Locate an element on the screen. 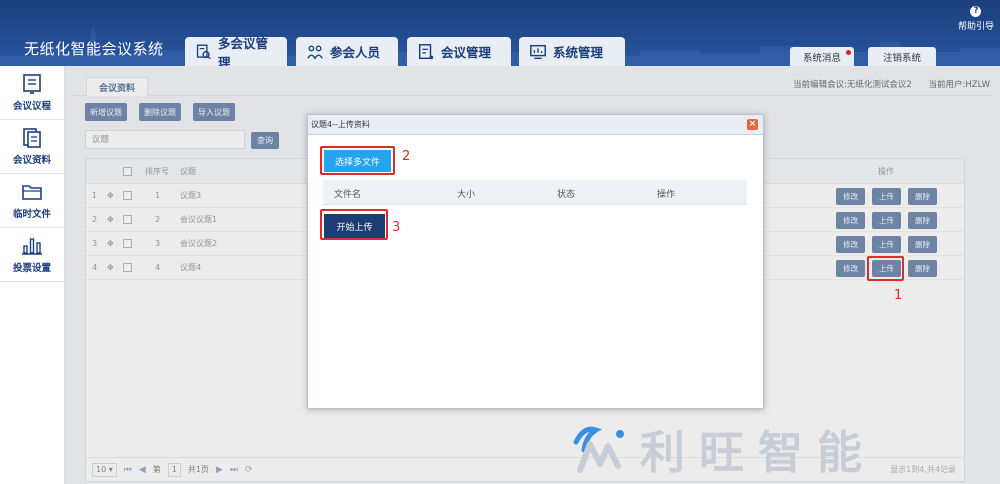  sidebar-item-documents: 会议资料 is located at coordinates (32, 147).